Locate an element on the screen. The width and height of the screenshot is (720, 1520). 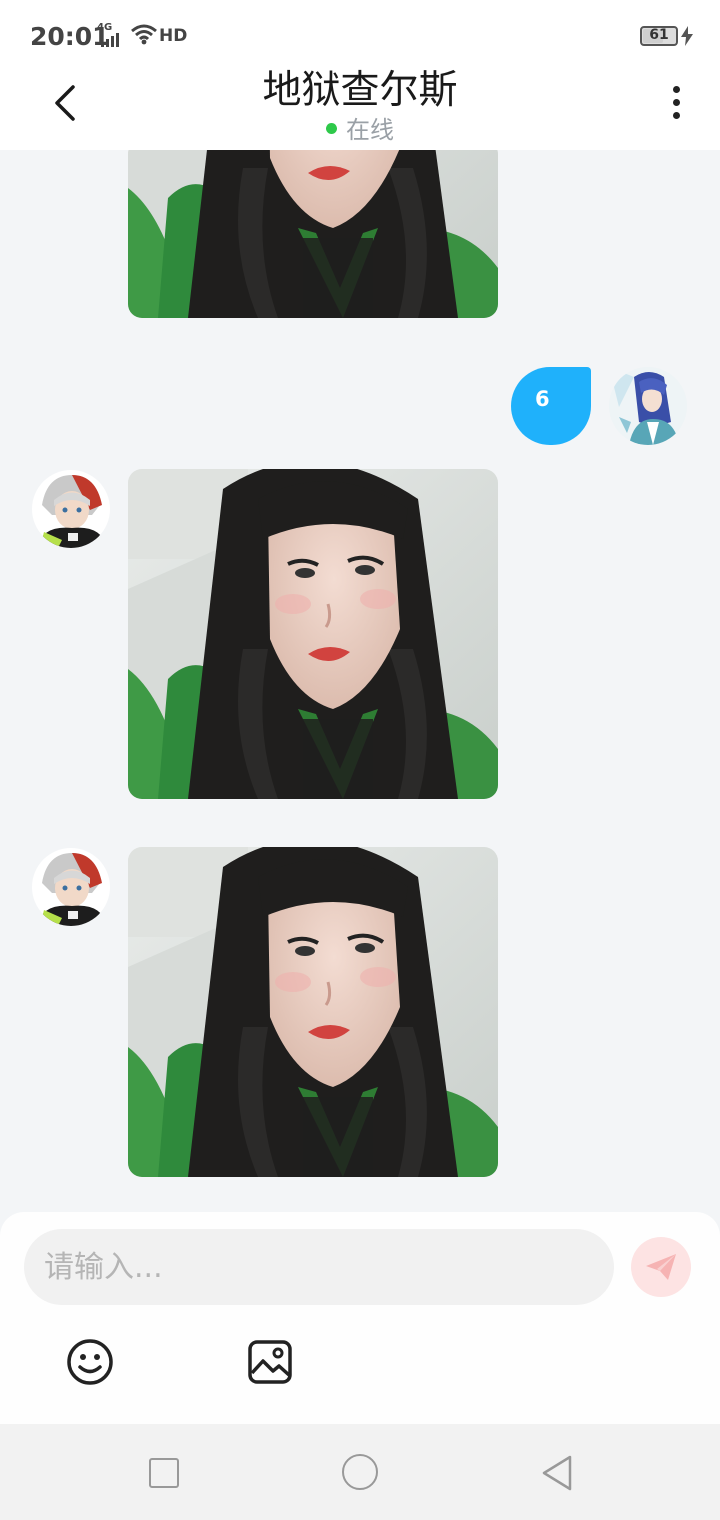
back-triangle-icon is located at coordinates (557, 1473).